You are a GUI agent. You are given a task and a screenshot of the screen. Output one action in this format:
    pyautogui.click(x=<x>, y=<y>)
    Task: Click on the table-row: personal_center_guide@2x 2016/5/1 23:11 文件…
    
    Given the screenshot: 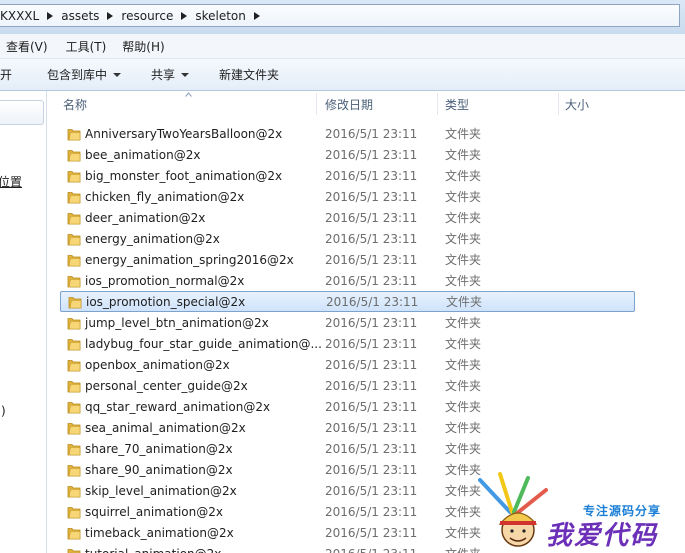 What is the action you would take?
    pyautogui.click(x=347, y=385)
    